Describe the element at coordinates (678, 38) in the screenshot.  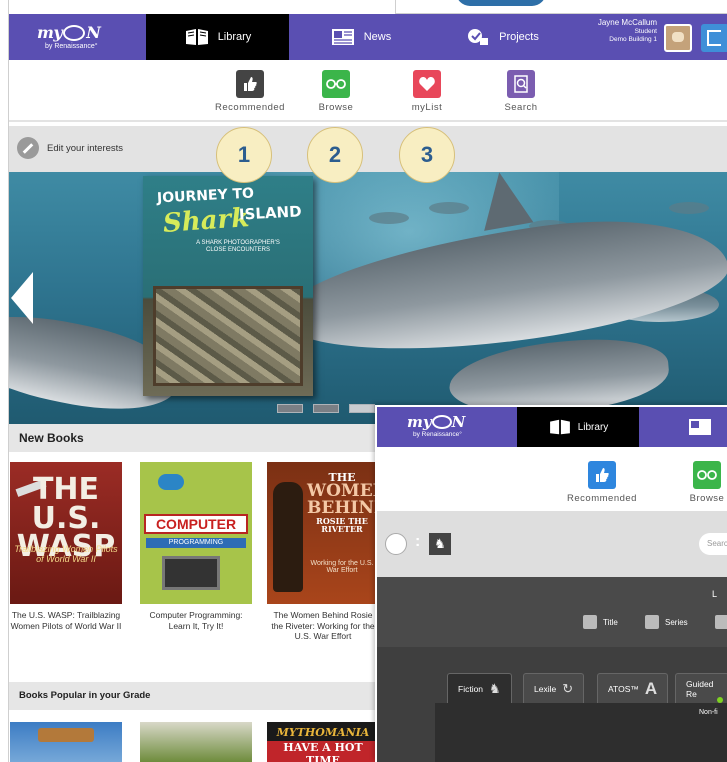
I see `avatar` at that location.